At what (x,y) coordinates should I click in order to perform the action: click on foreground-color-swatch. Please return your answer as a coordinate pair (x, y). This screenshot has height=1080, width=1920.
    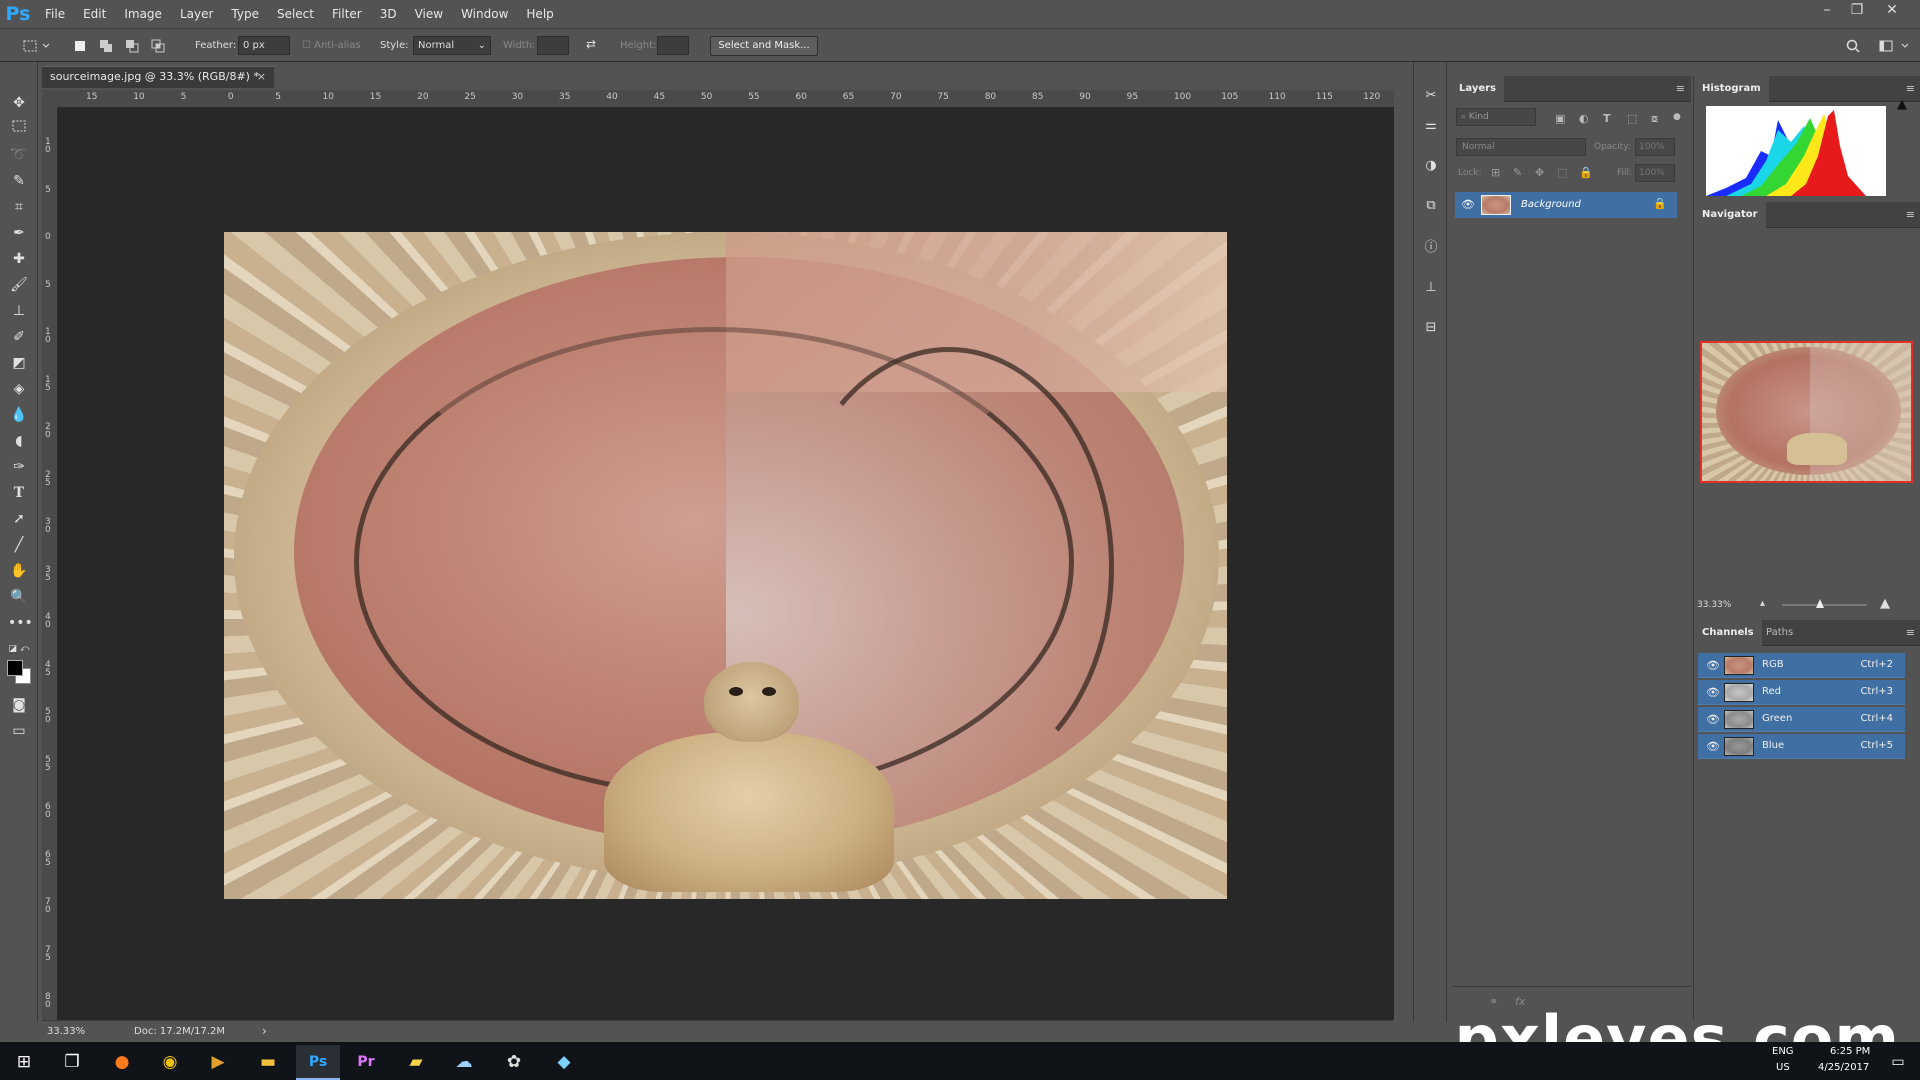
    Looking at the image, I should click on (15, 668).